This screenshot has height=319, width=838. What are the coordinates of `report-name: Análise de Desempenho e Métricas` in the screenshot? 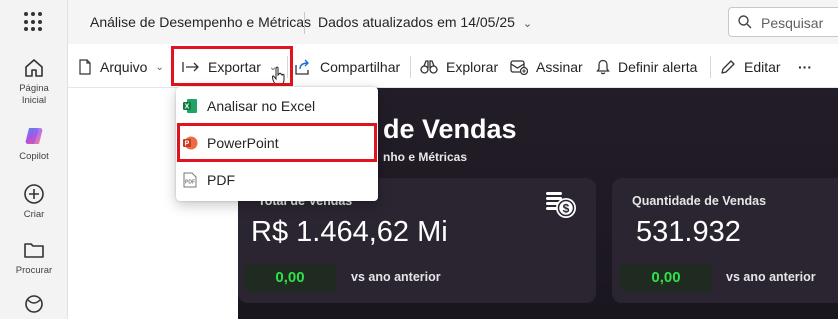 It's located at (200, 22).